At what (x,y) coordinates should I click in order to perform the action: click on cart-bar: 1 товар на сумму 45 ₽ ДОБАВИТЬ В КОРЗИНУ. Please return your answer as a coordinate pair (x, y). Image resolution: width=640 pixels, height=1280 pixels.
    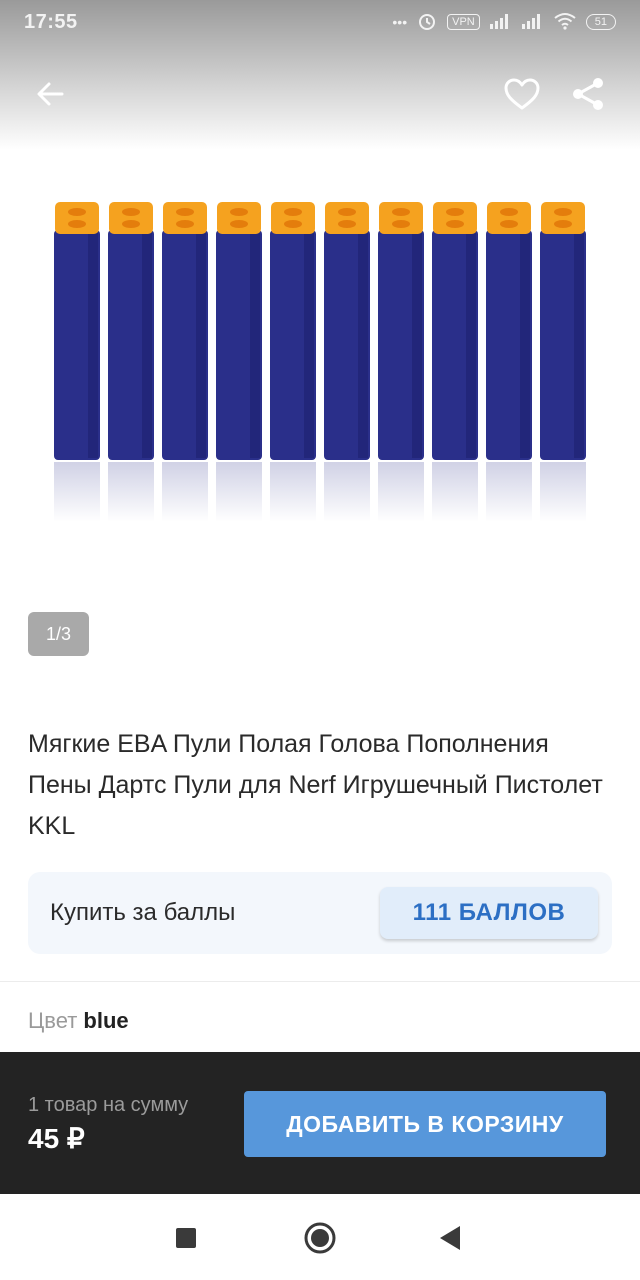
    Looking at the image, I should click on (320, 1123).